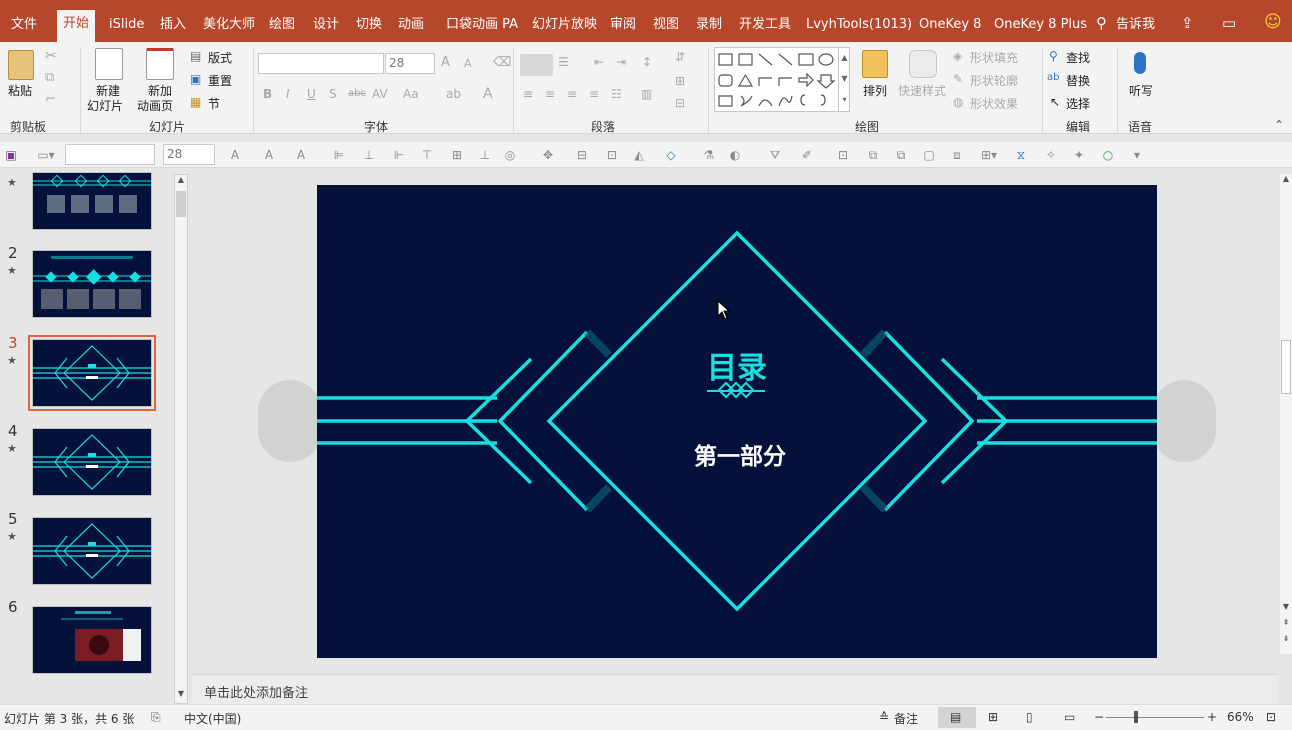 Image resolution: width=1292 pixels, height=730 pixels. Describe the element at coordinates (510, 155) in the screenshot. I see `merge-shapes-icon: ◎` at that location.